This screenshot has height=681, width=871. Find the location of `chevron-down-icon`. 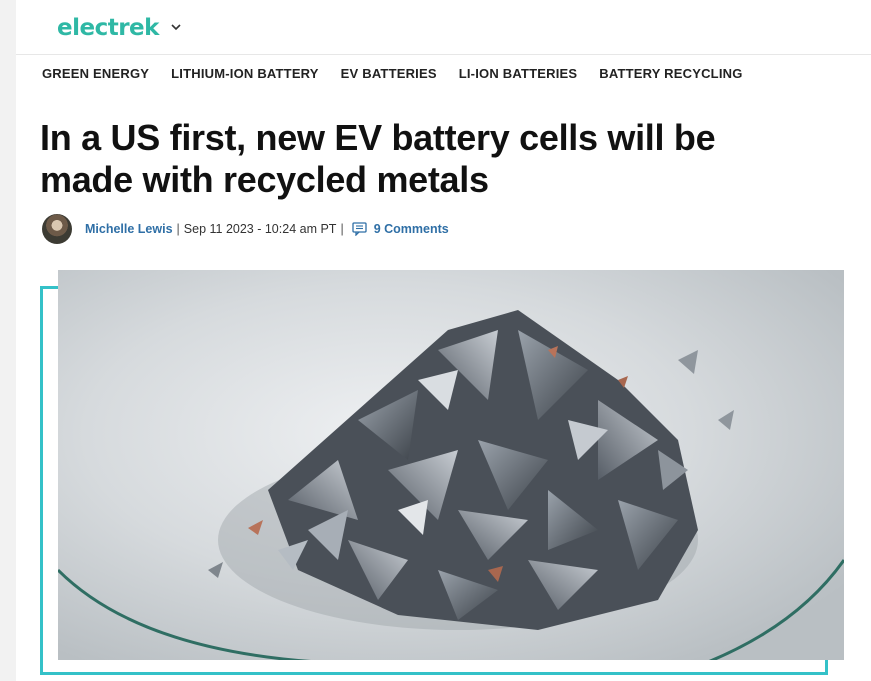

chevron-down-icon is located at coordinates (176, 27).